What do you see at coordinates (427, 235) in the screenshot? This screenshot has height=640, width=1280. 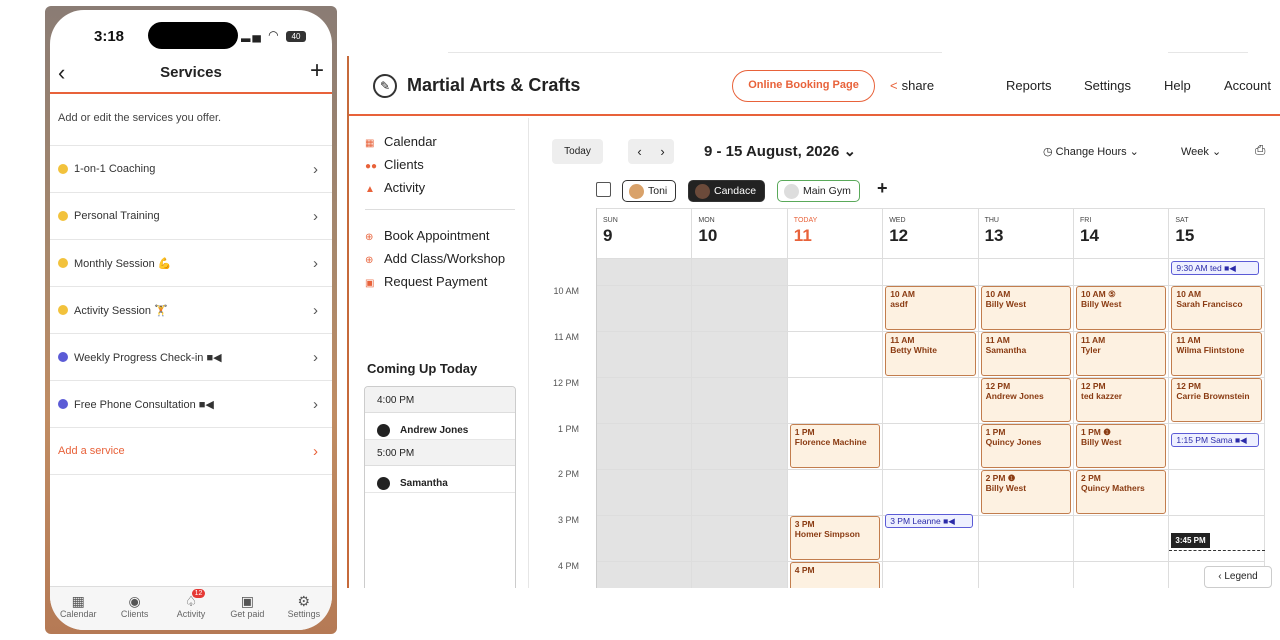 I see `book-appointment-link: ⊕ Book Appointment` at bounding box center [427, 235].